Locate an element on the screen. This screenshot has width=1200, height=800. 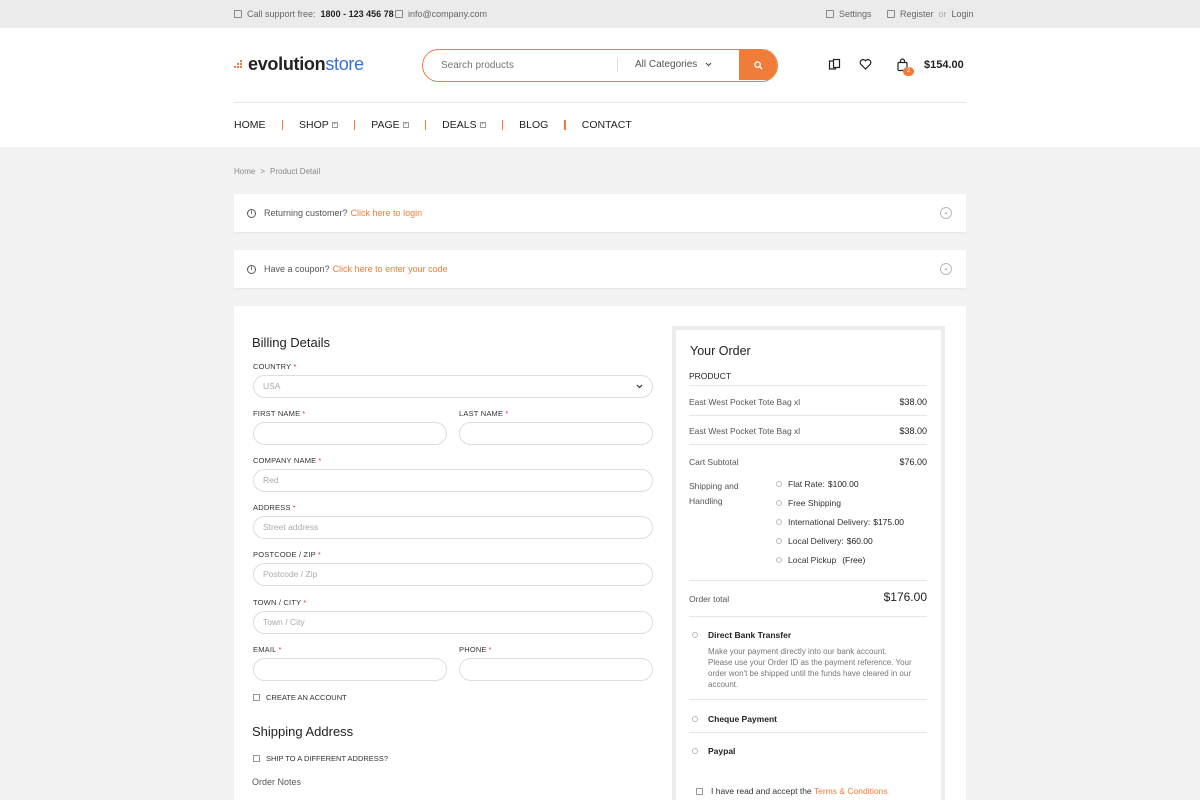
nav-item-blog: BLOG is located at coordinates (533, 125).